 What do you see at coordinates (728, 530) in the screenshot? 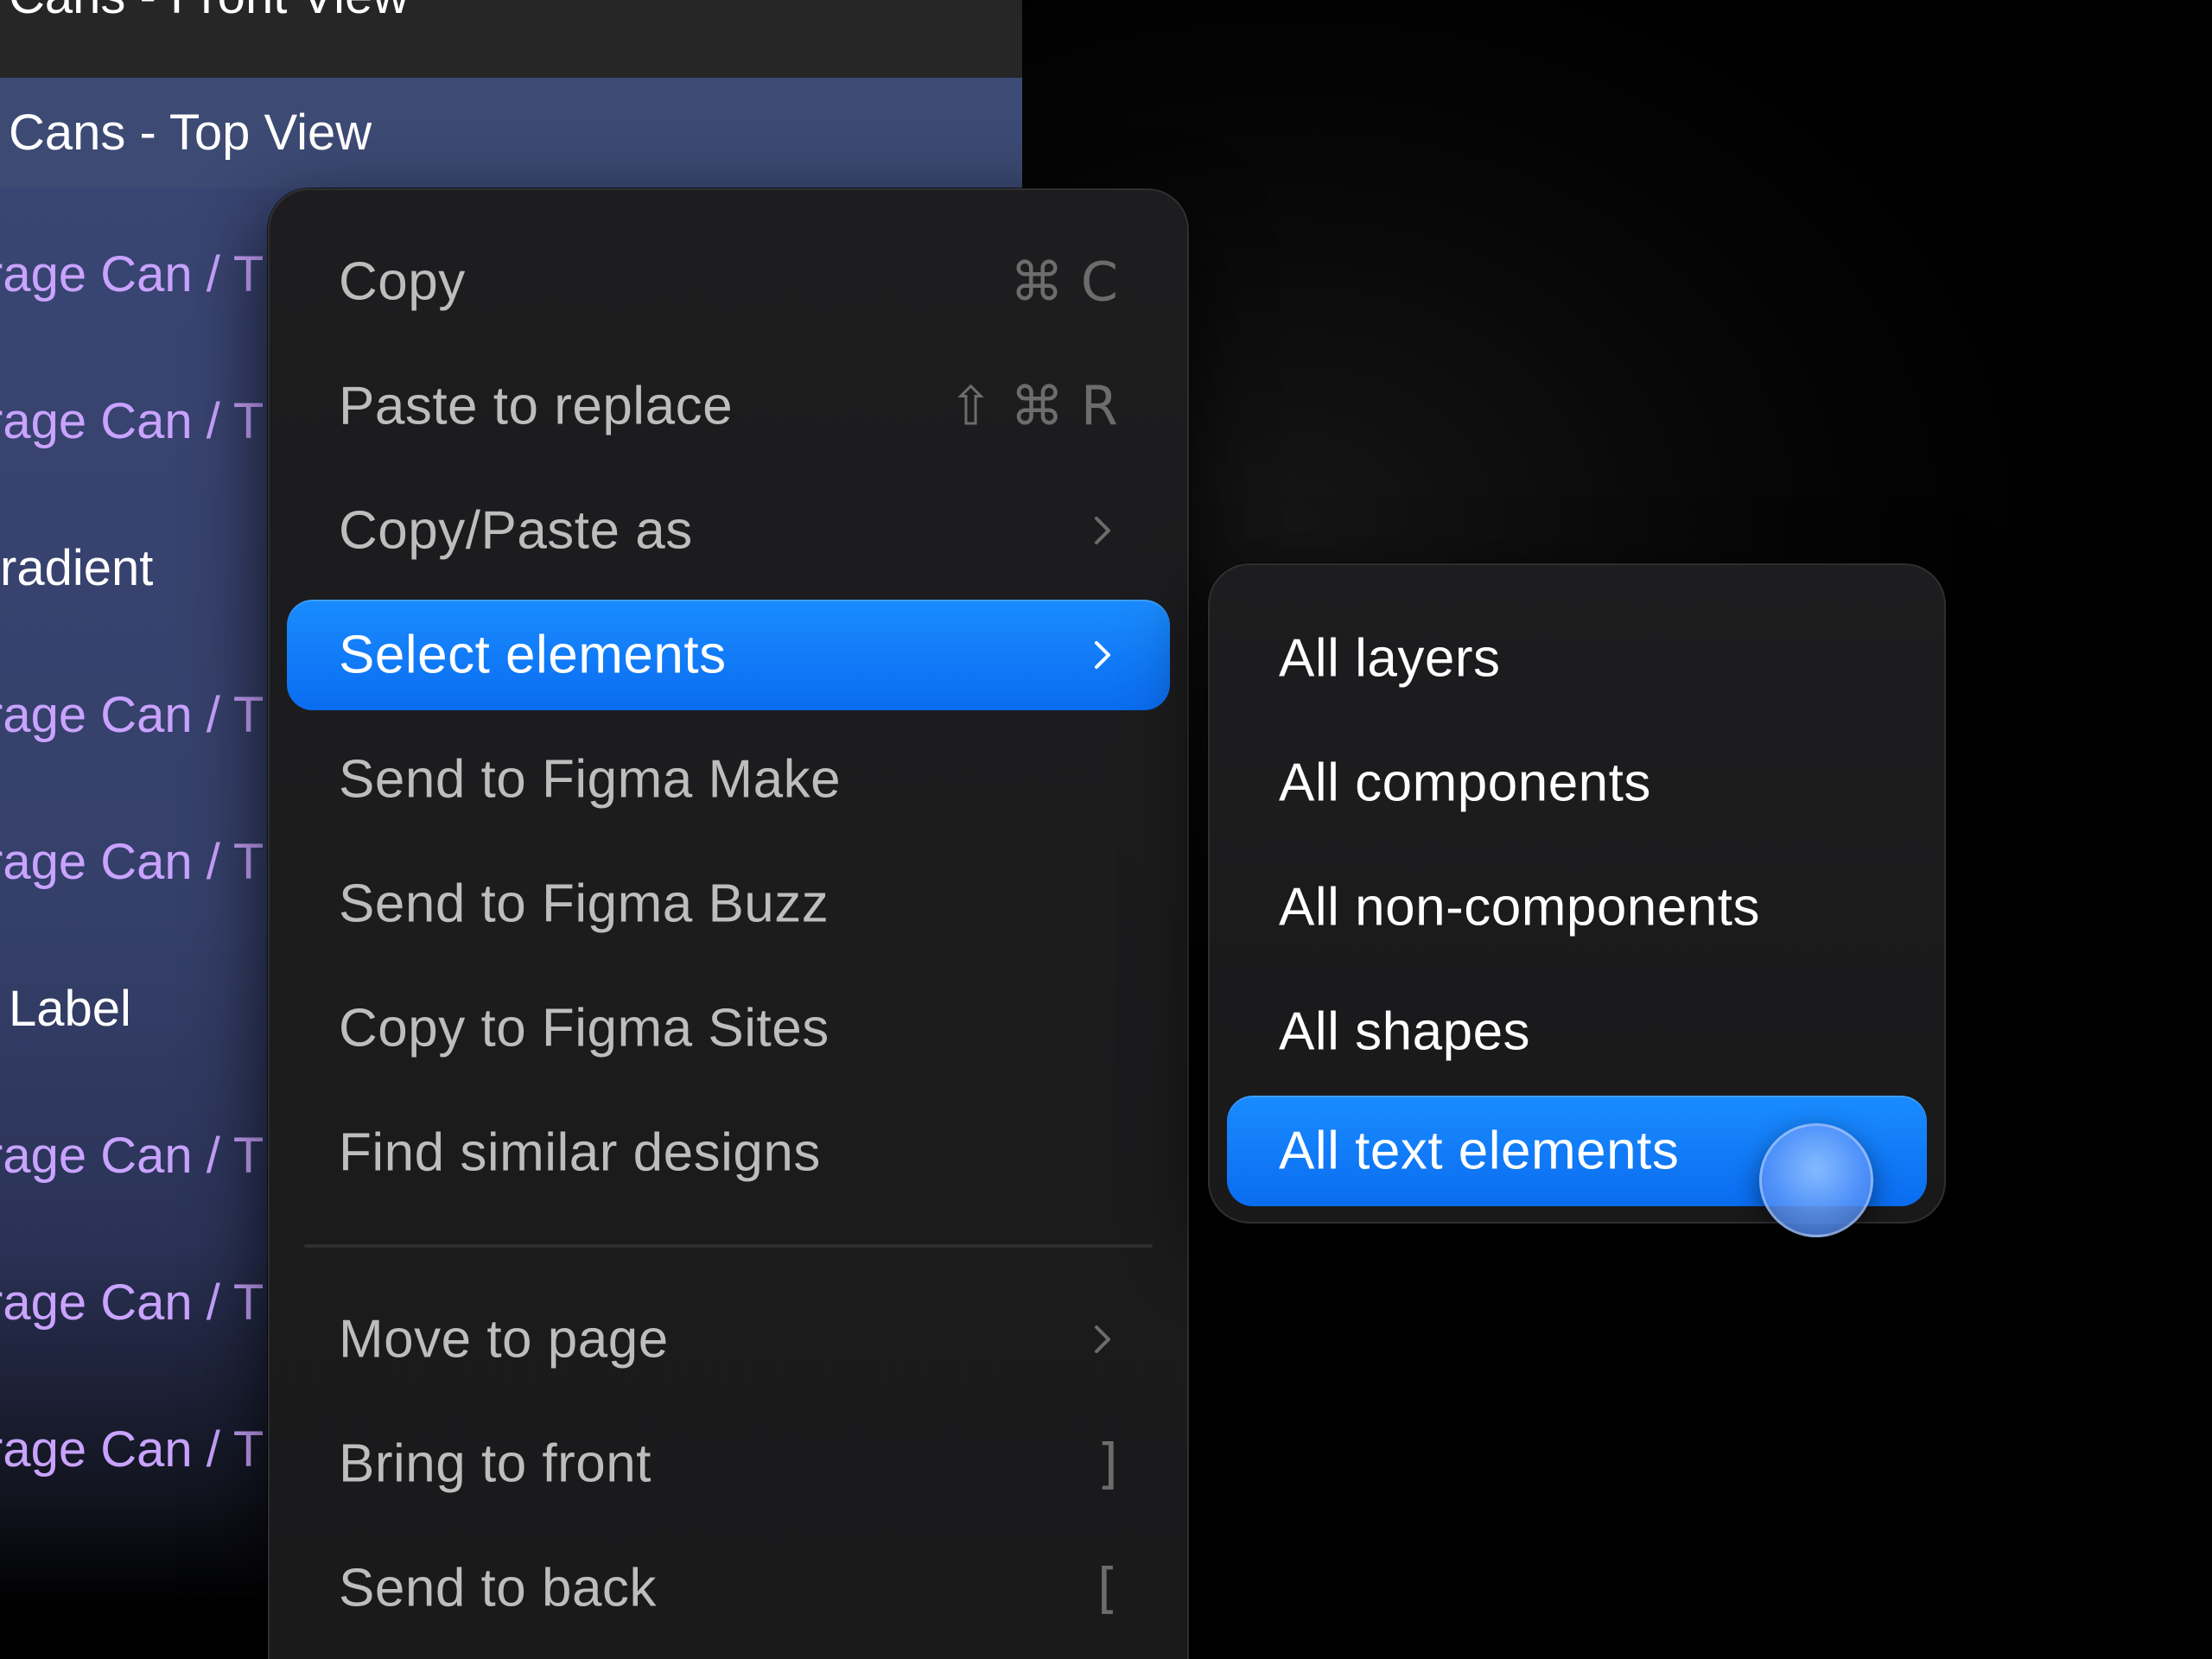
I see `menu-item-copy-paste-as: Copy/Paste as` at bounding box center [728, 530].